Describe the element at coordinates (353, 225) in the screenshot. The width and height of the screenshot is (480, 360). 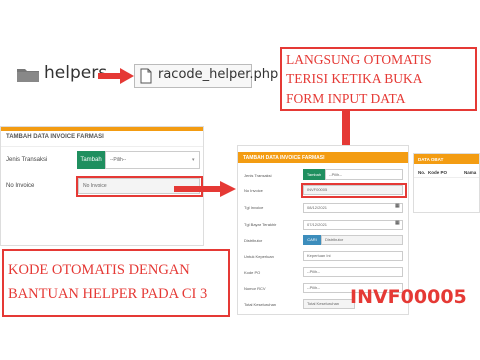
I see `tgl-bayar-input: 07/12/2021` at that location.